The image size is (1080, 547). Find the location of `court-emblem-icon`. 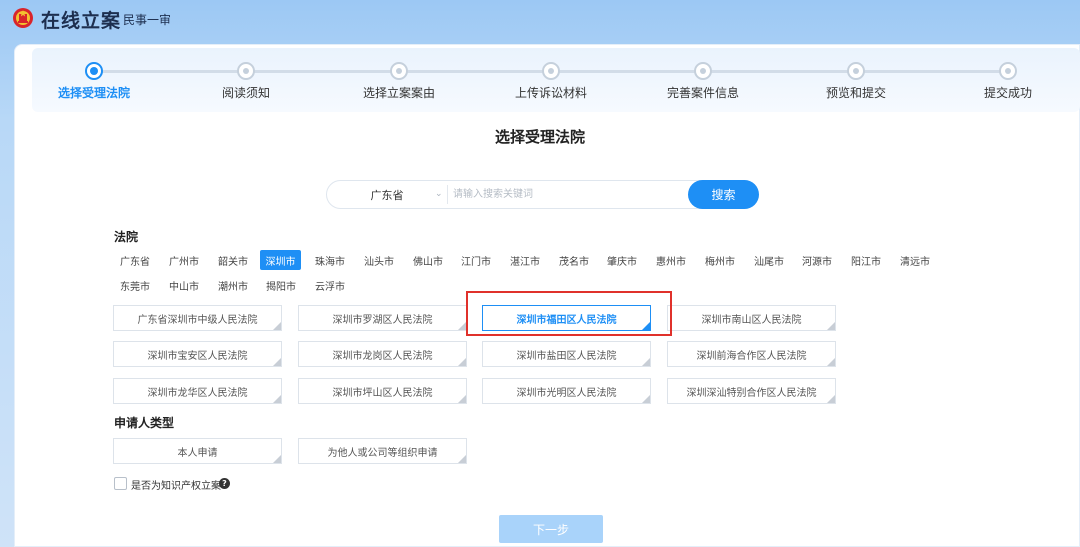

court-emblem-icon is located at coordinates (23, 18).